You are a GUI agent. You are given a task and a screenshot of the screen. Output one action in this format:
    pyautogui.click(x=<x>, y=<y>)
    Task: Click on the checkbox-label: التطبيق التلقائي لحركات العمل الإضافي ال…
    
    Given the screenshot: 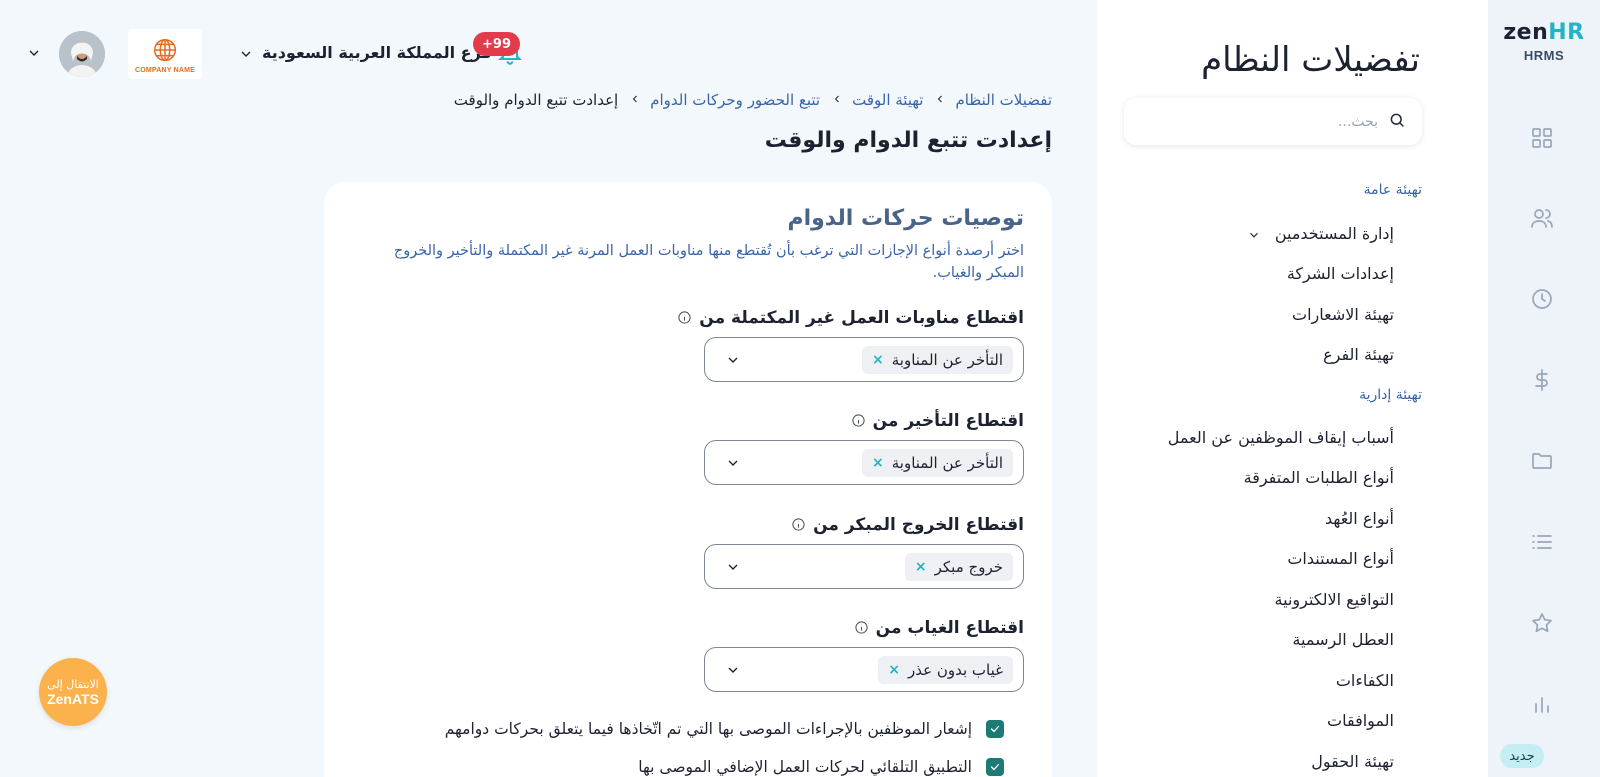 What is the action you would take?
    pyautogui.click(x=805, y=767)
    